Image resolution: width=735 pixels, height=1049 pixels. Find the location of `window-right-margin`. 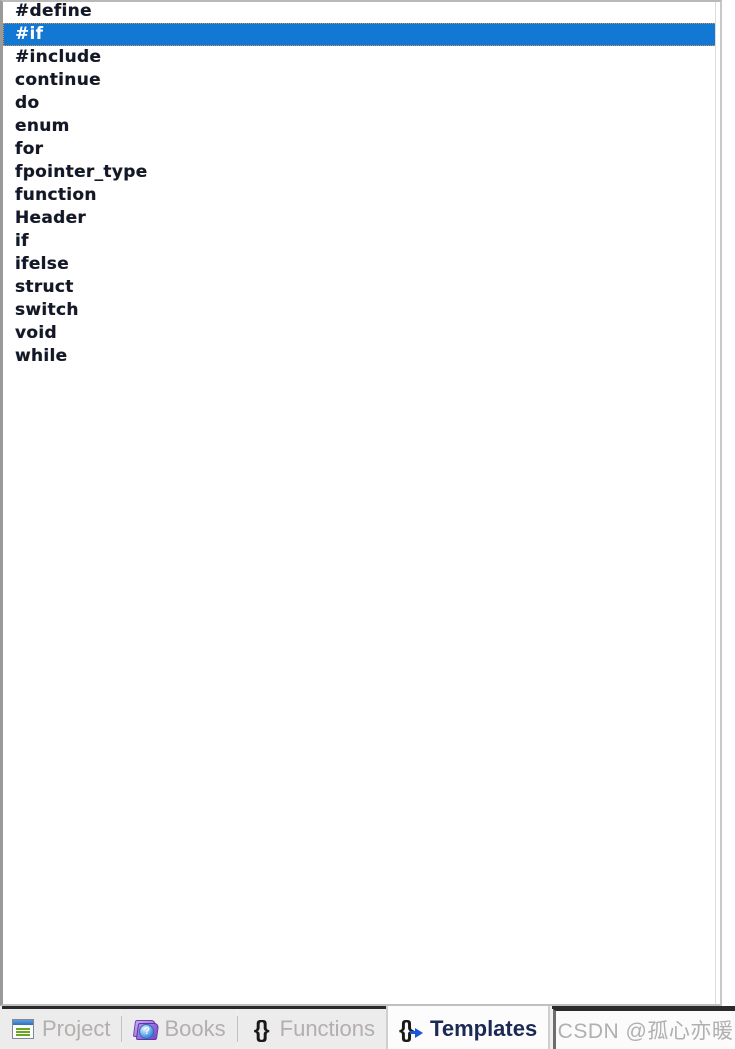

window-right-margin is located at coordinates (728, 503).